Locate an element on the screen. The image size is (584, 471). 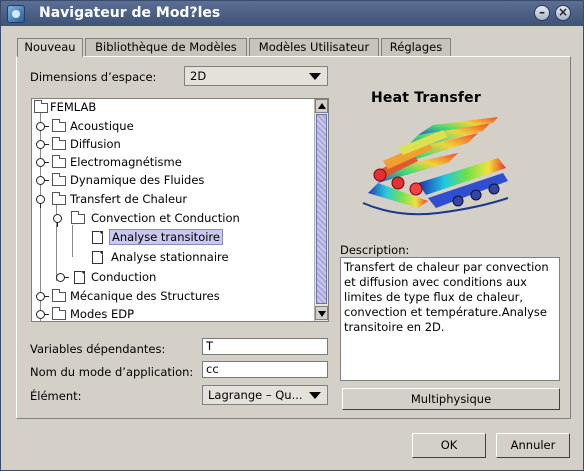
preview-title: Heat Transfer is located at coordinates (426, 98).